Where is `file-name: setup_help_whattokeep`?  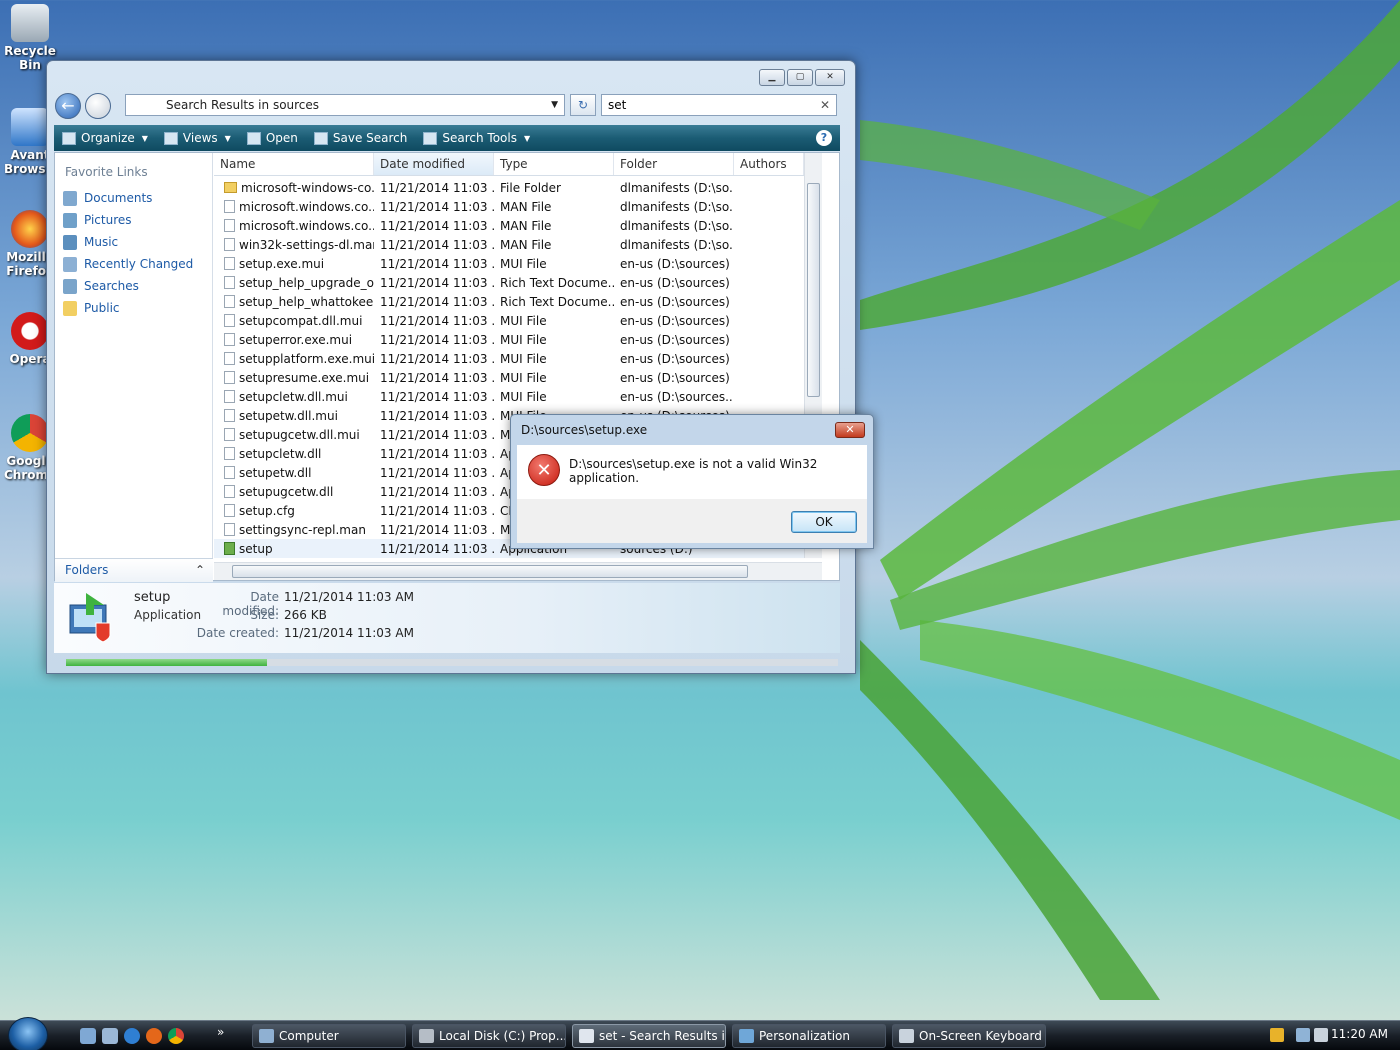
file-name: setup_help_whattokeep is located at coordinates (306, 301).